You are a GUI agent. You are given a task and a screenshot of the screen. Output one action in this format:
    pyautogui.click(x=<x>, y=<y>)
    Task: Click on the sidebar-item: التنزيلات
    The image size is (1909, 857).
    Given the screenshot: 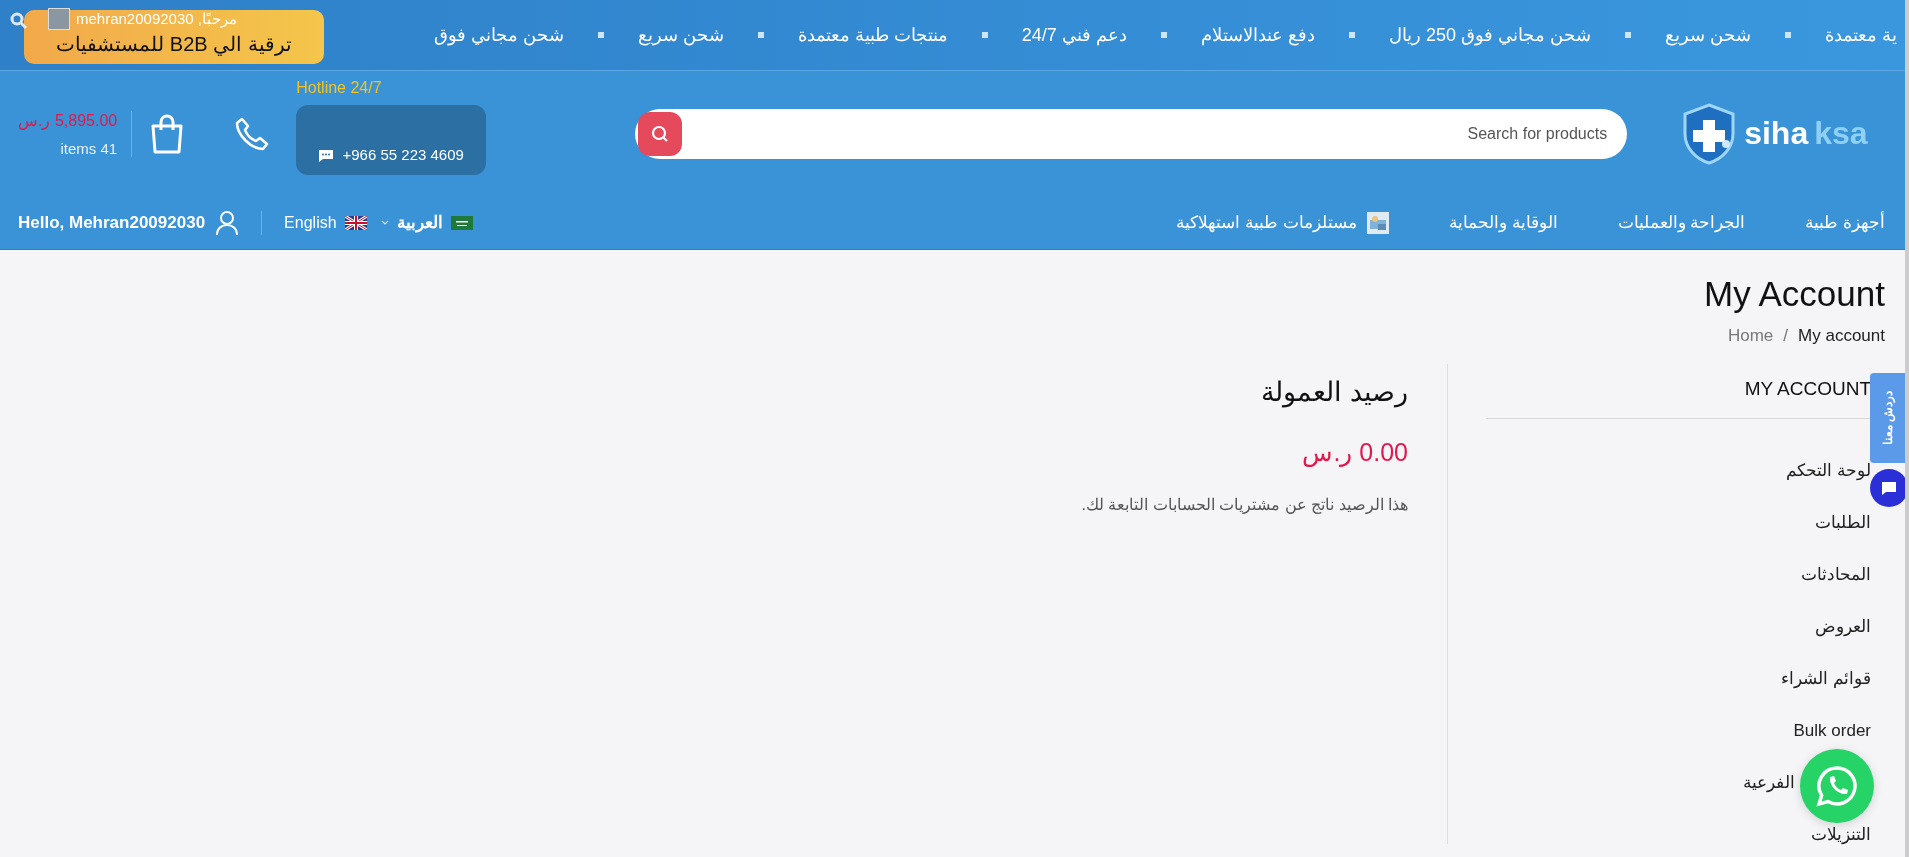 What is the action you would take?
    pyautogui.click(x=1841, y=835)
    